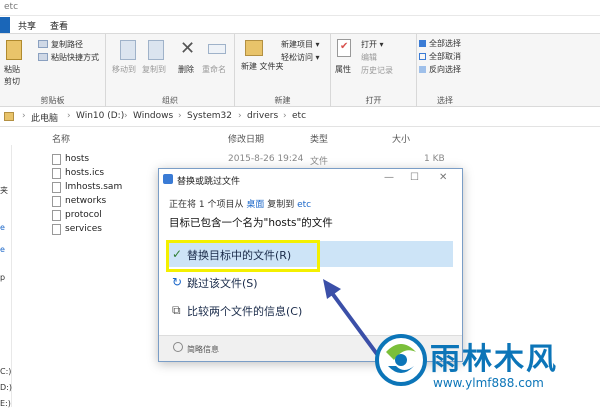 The width and height of the screenshot is (600, 408). I want to click on invert-selection-icon, so click(422, 69).